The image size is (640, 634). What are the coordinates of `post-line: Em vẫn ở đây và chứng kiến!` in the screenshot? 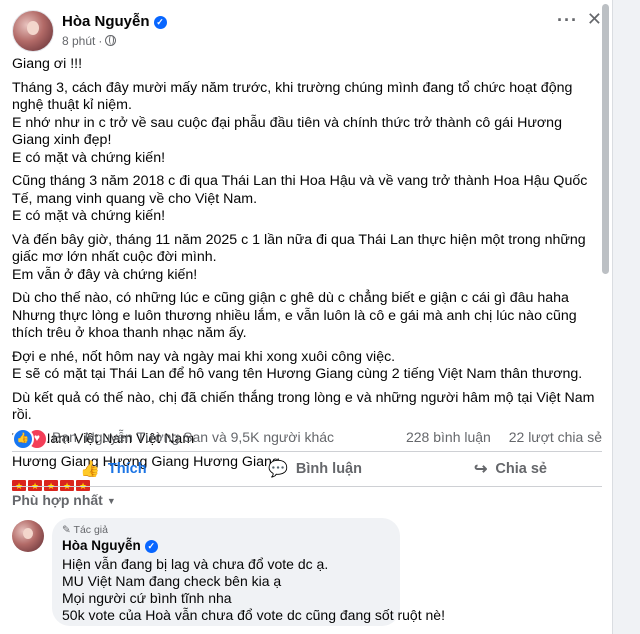 It's located at (105, 274).